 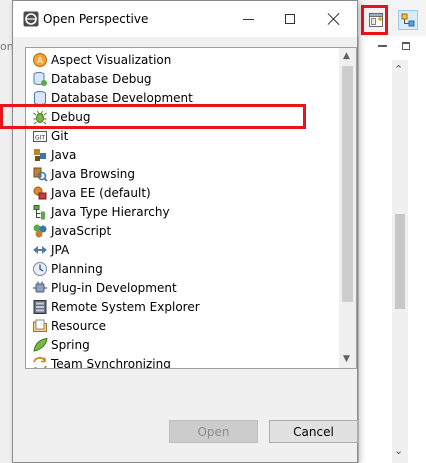 I want to click on scroll-down-arrow-icon: ⌄, so click(x=398, y=451).